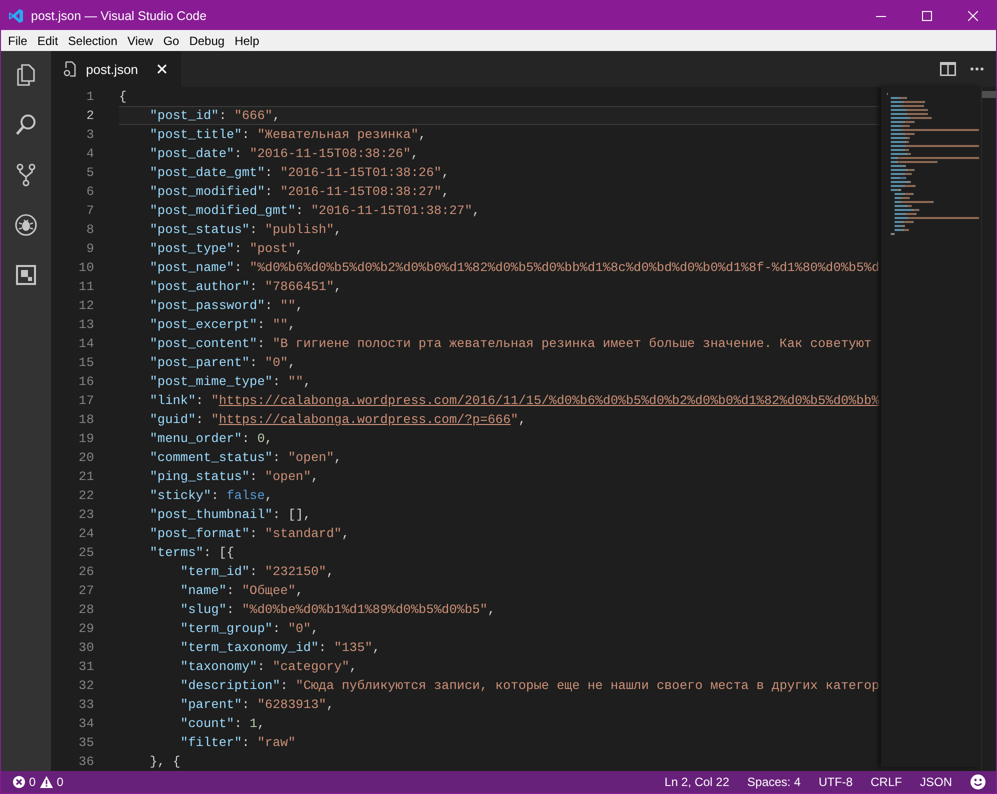 This screenshot has height=794, width=997. Describe the element at coordinates (86, 610) in the screenshot. I see `line-number: 28` at that location.